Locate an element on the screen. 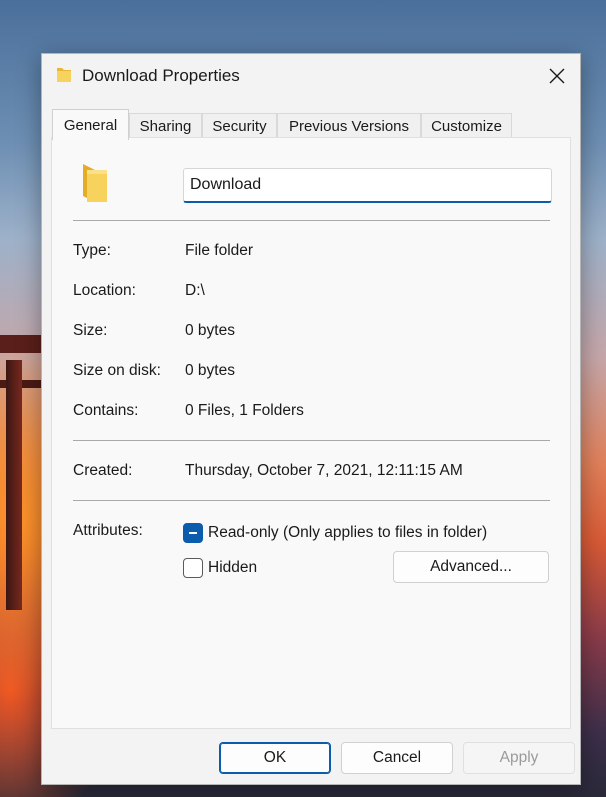 This screenshot has height=797, width=606. created-label: Created: is located at coordinates (103, 470).